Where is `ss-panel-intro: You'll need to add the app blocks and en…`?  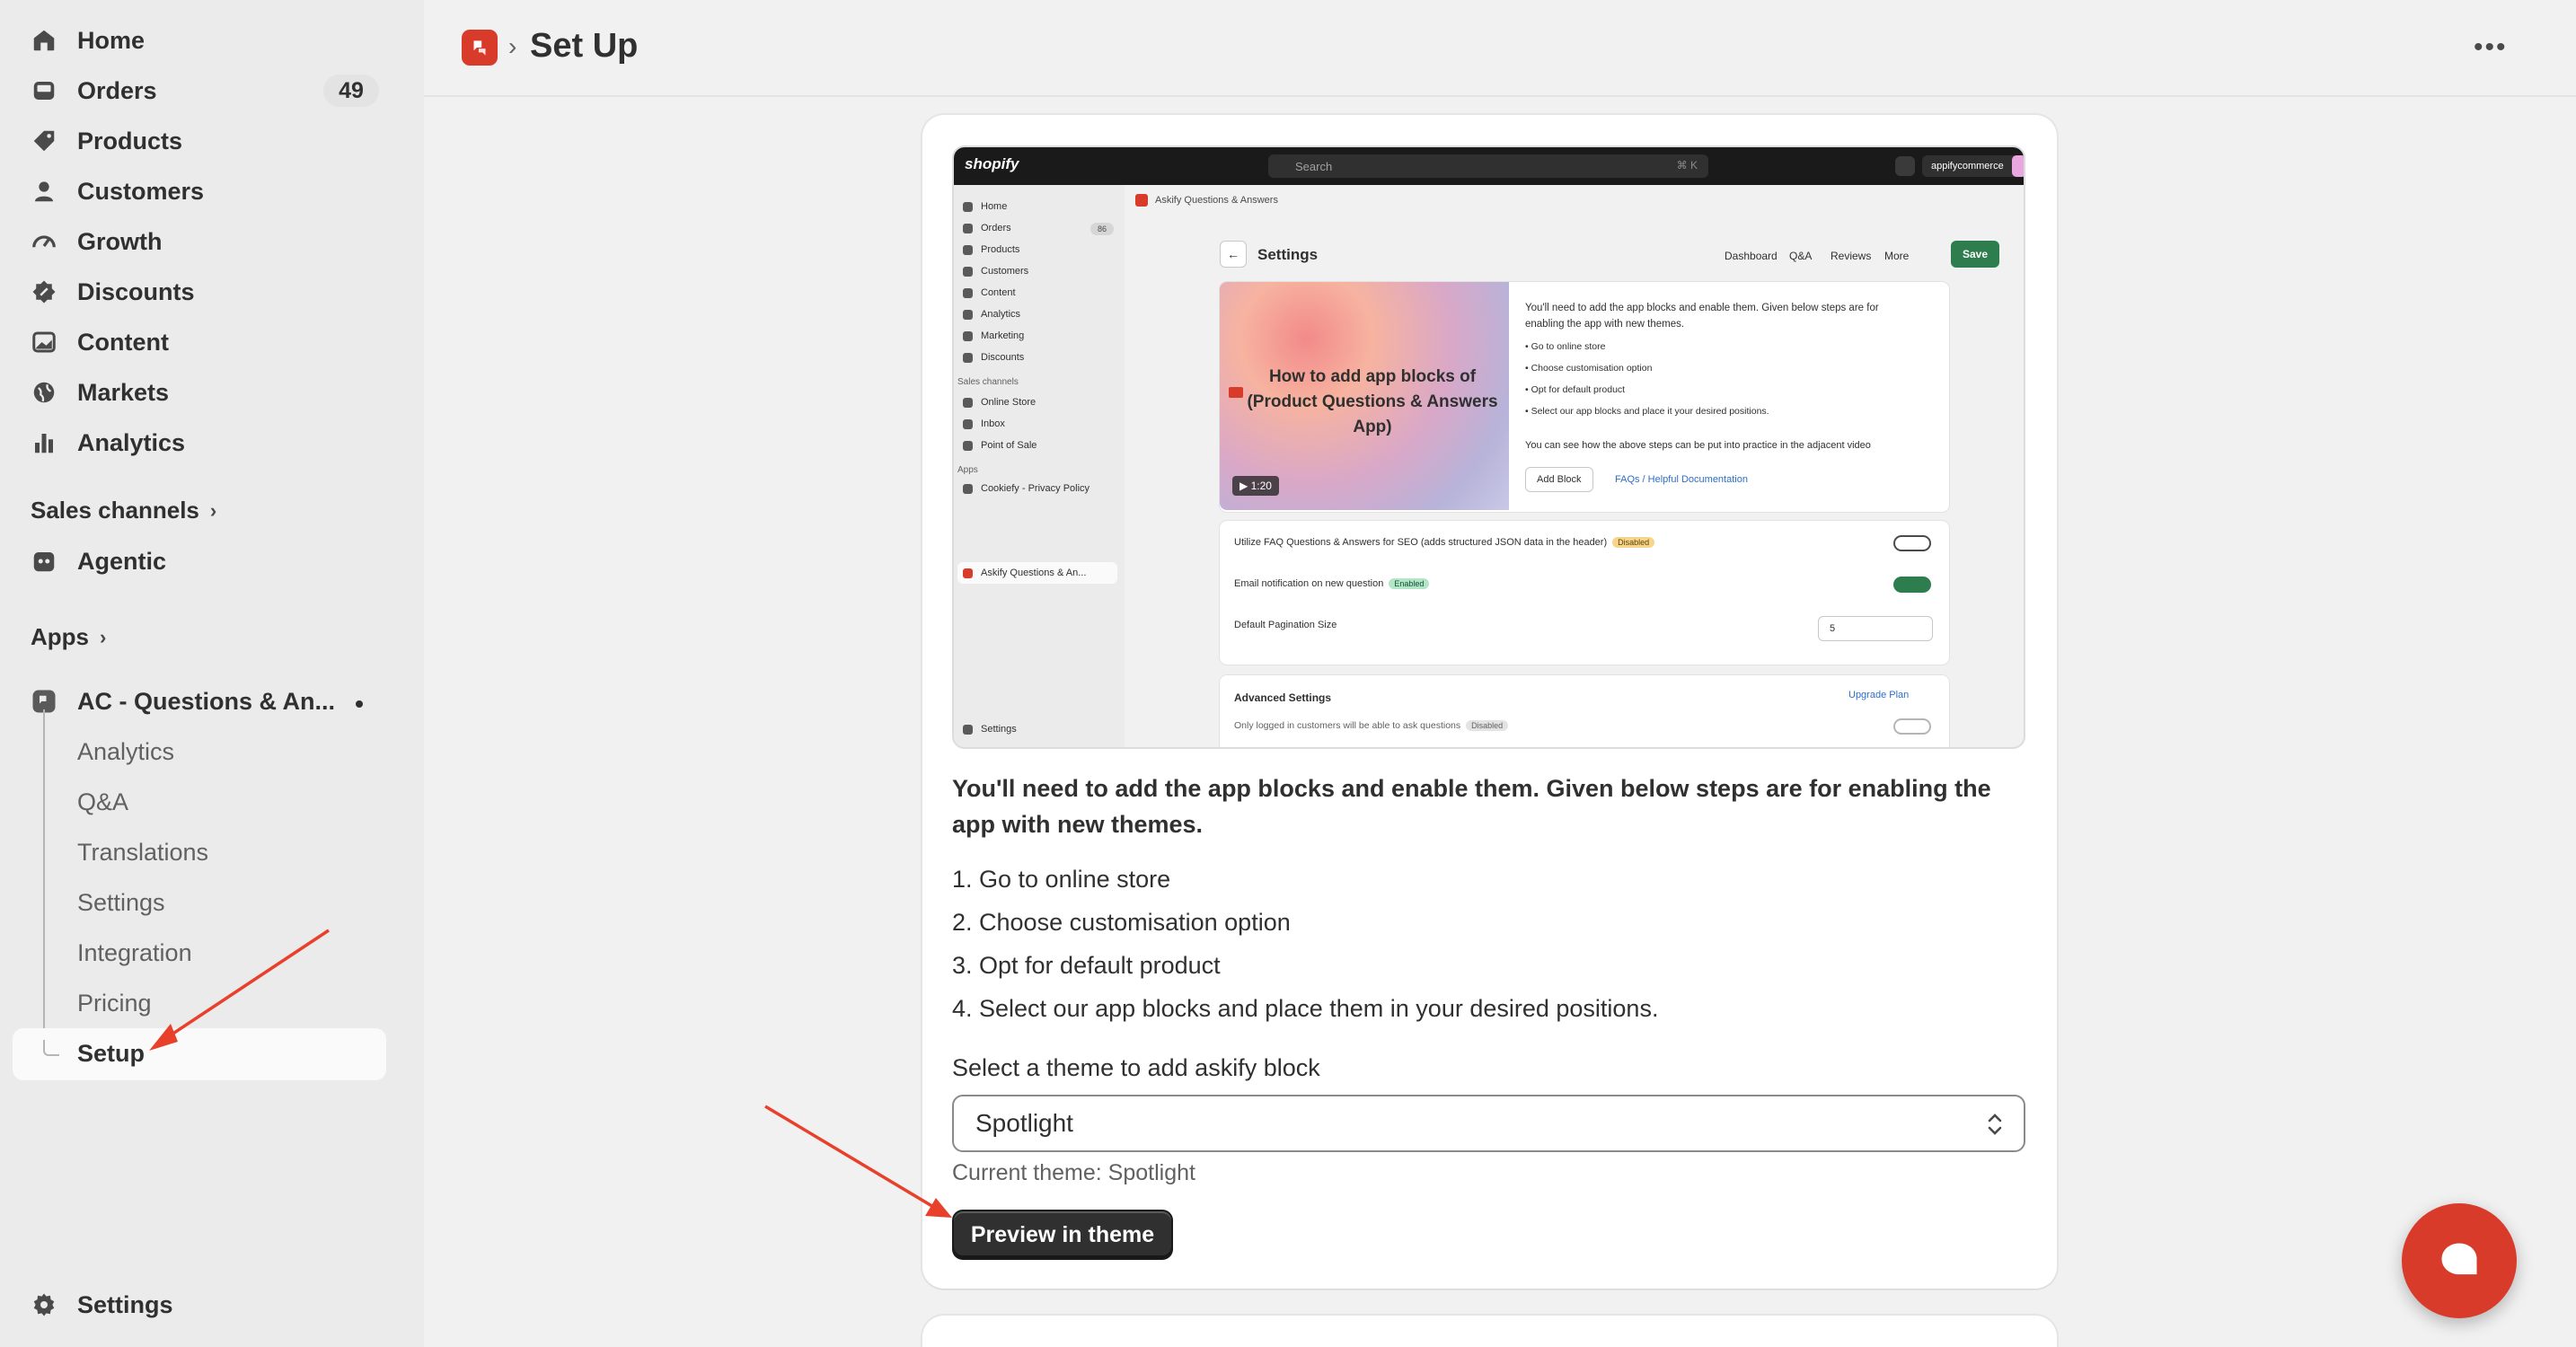 ss-panel-intro: You'll need to add the app blocks and en… is located at coordinates (1702, 316).